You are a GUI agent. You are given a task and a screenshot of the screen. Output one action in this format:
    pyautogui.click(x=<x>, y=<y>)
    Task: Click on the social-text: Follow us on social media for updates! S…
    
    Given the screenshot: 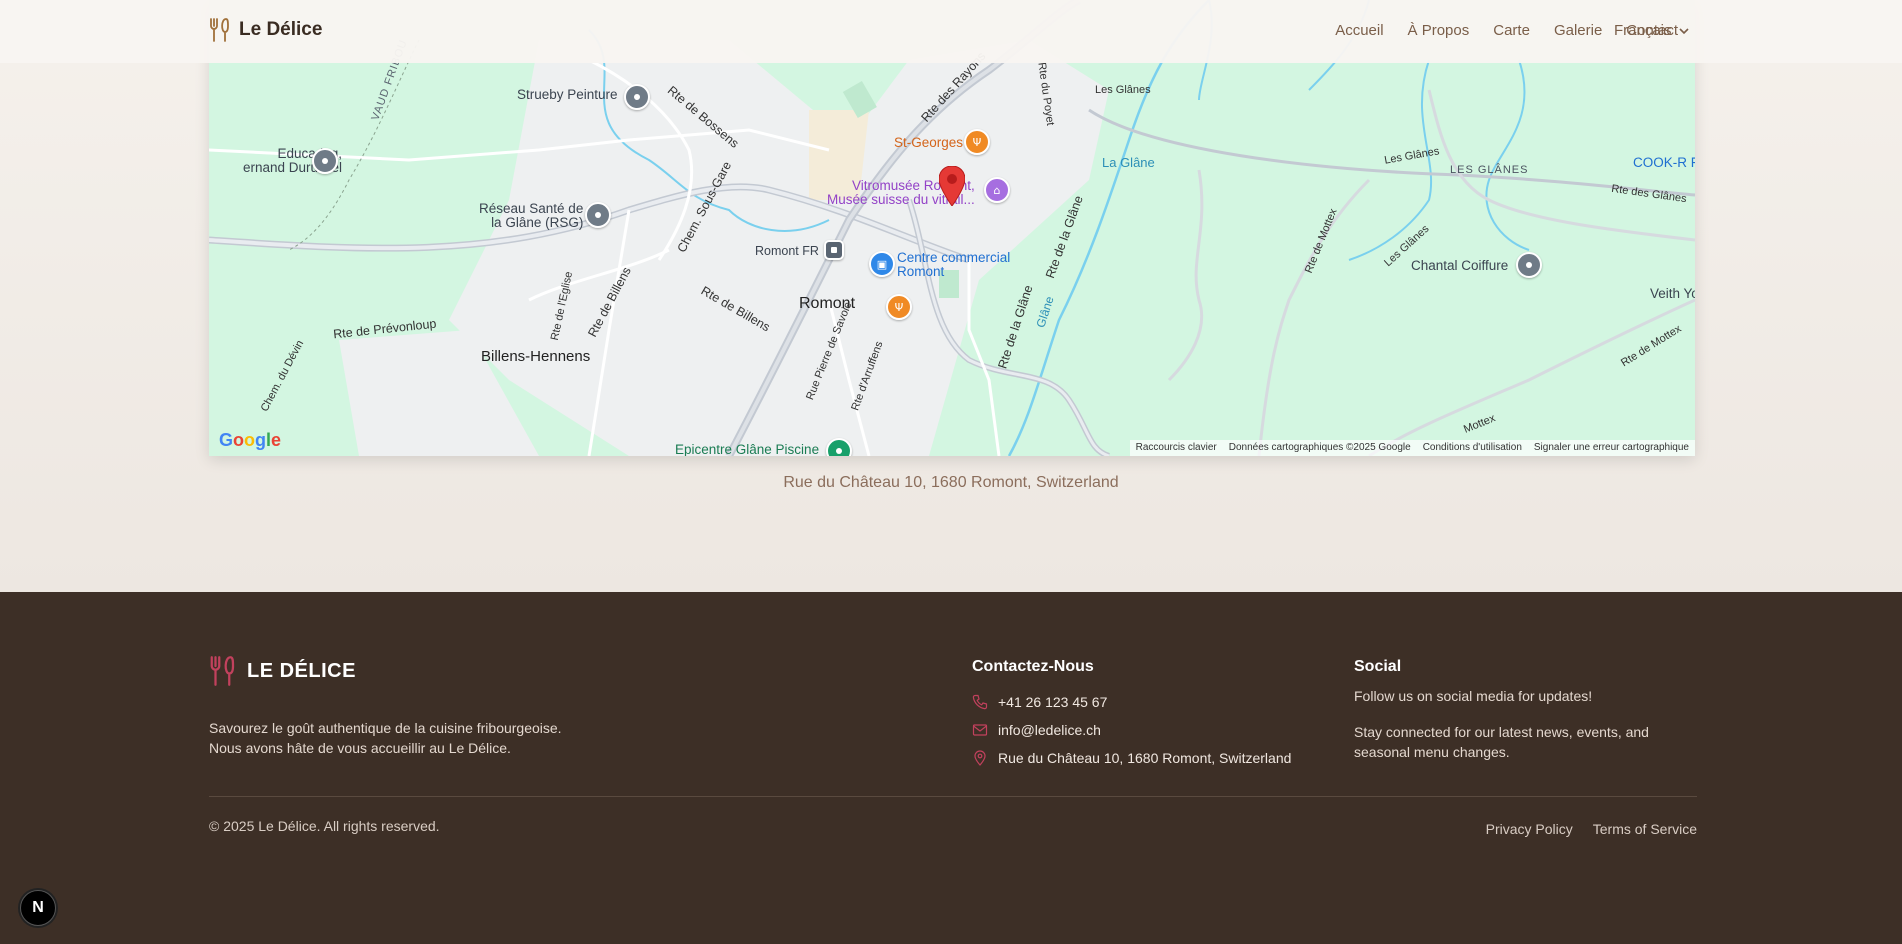 What is the action you would take?
    pyautogui.click(x=1501, y=724)
    